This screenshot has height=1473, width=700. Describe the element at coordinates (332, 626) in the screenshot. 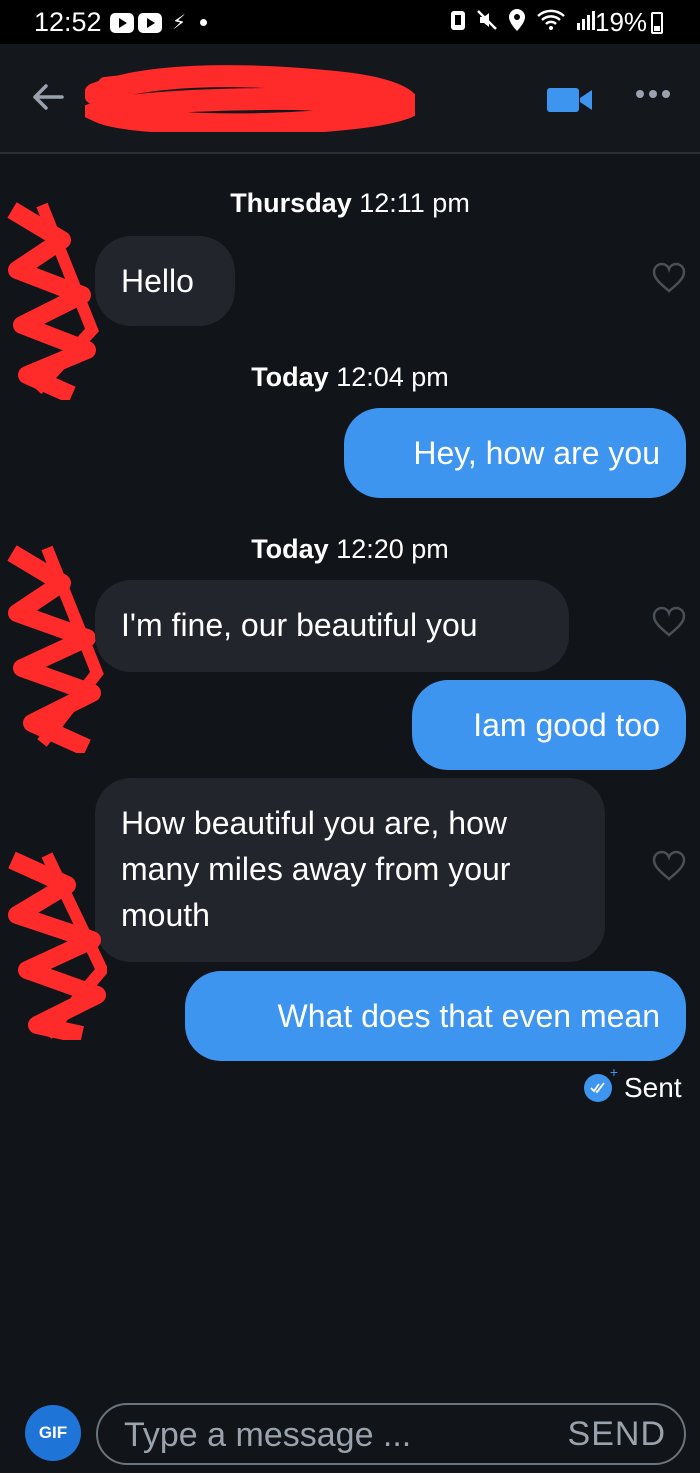

I see `incoming-message: I'm fine, our beautiful you` at that location.